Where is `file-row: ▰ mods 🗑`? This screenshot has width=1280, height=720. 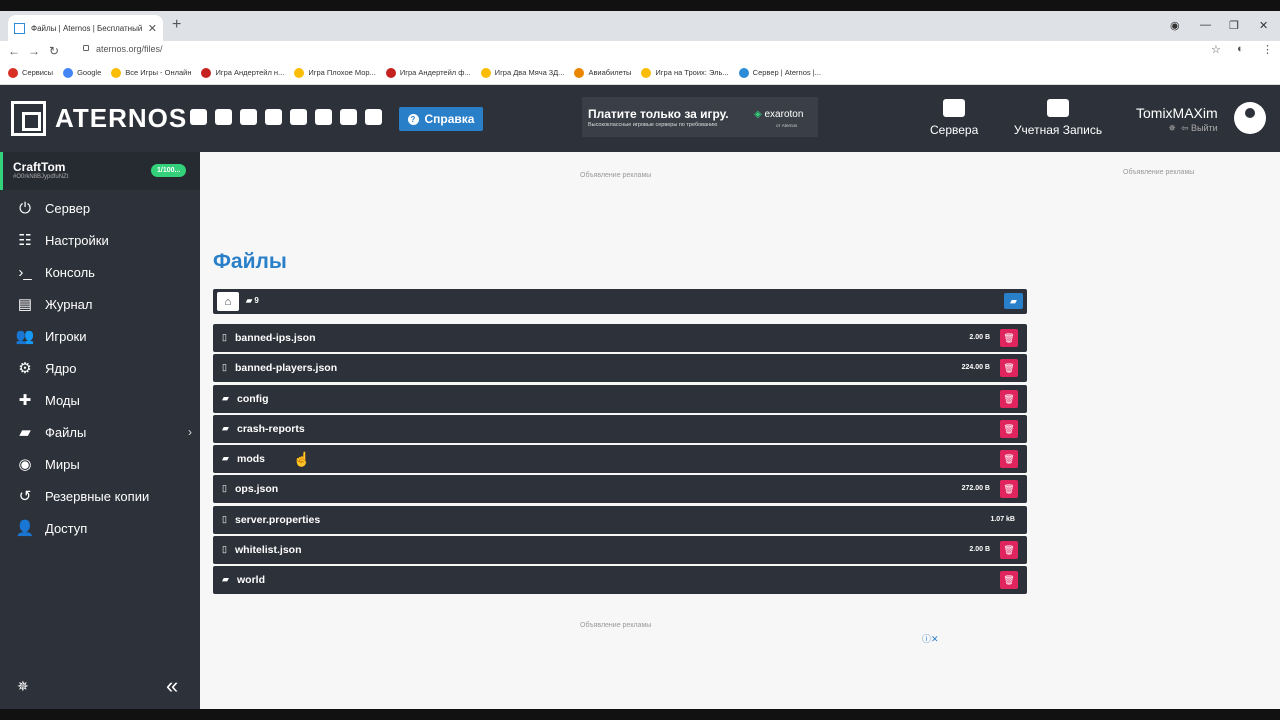 file-row: ▰ mods 🗑 is located at coordinates (620, 459).